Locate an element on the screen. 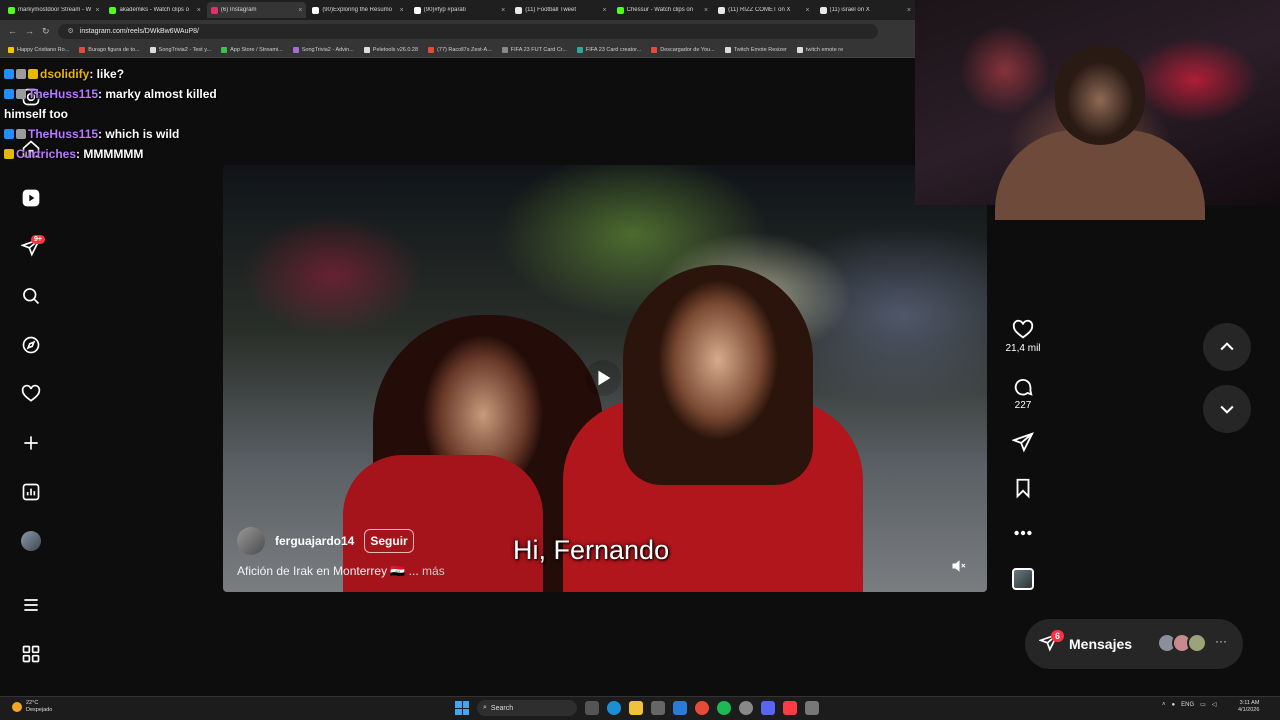  bookmark-item: twitch emote re is located at coordinates (819, 49).